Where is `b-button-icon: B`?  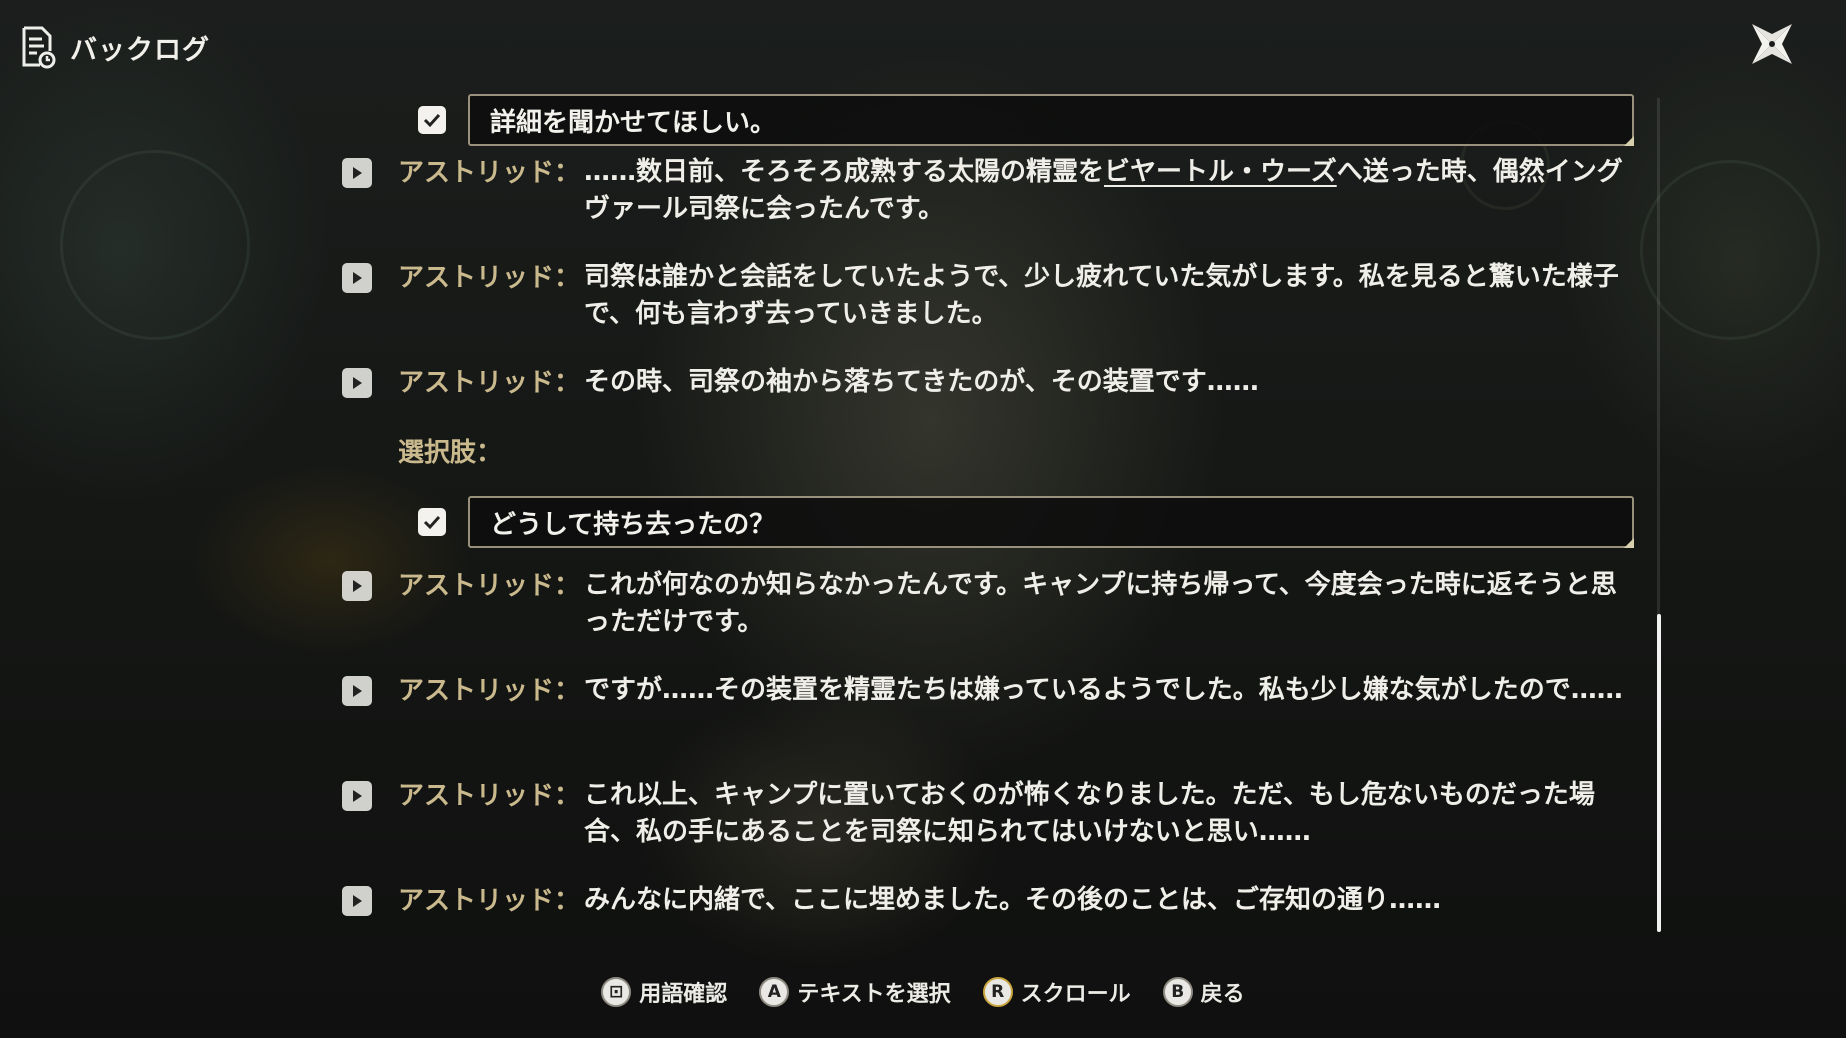 b-button-icon: B is located at coordinates (1177, 992).